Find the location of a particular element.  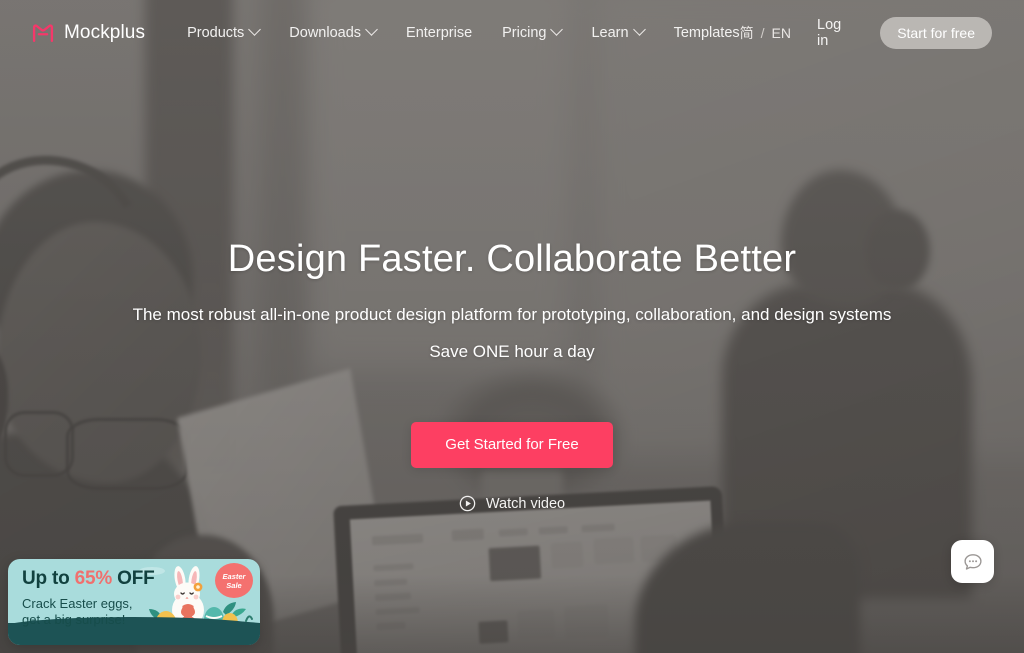

nav-item-templates: Templates is located at coordinates (707, 33).